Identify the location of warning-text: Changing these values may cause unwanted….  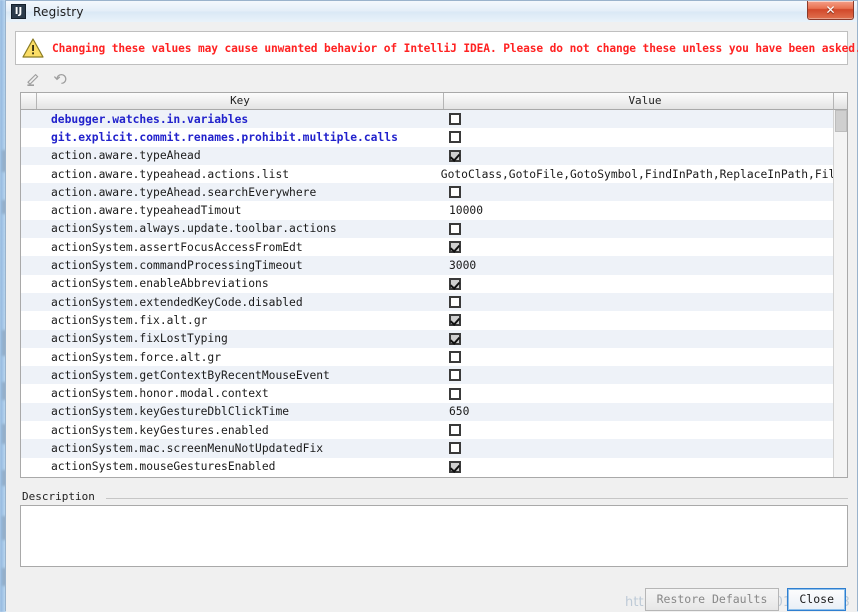
(455, 48).